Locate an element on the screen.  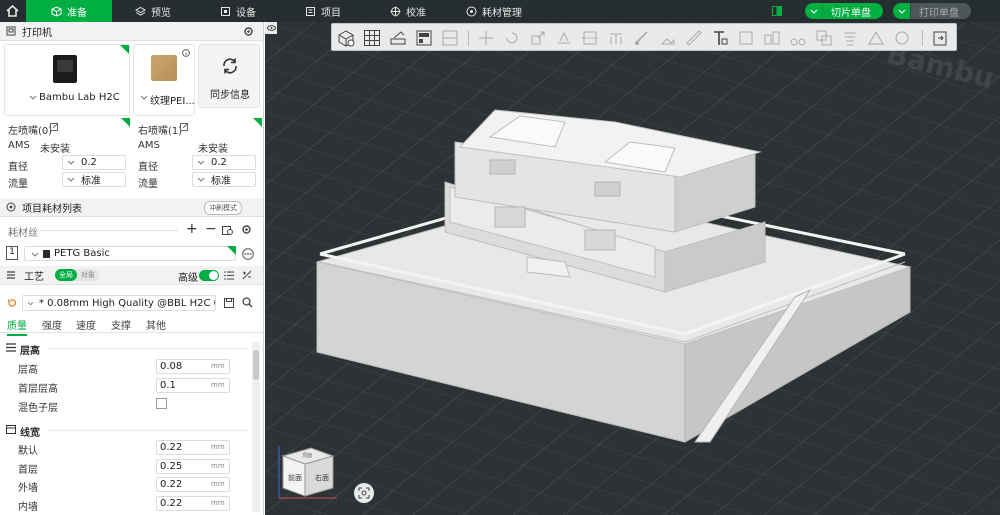
remove-filament-button: − is located at coordinates (211, 229).